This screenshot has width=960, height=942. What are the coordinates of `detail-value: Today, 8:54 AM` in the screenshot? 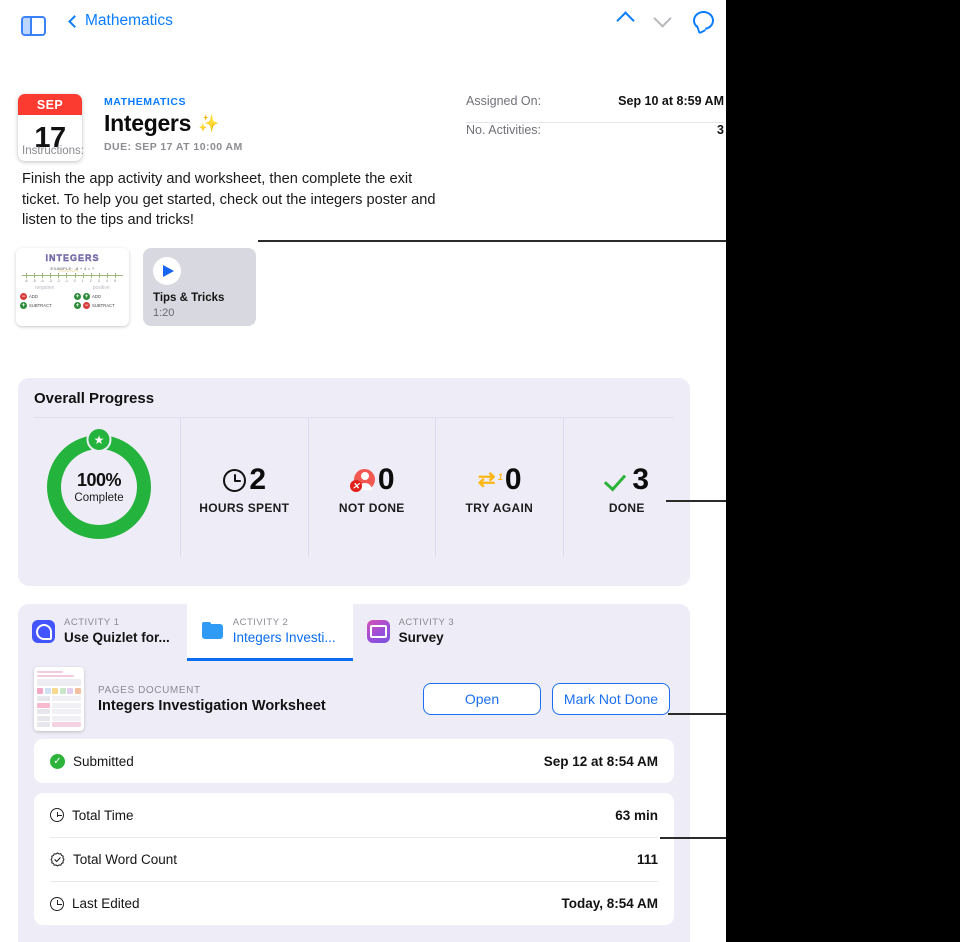 It's located at (609, 903).